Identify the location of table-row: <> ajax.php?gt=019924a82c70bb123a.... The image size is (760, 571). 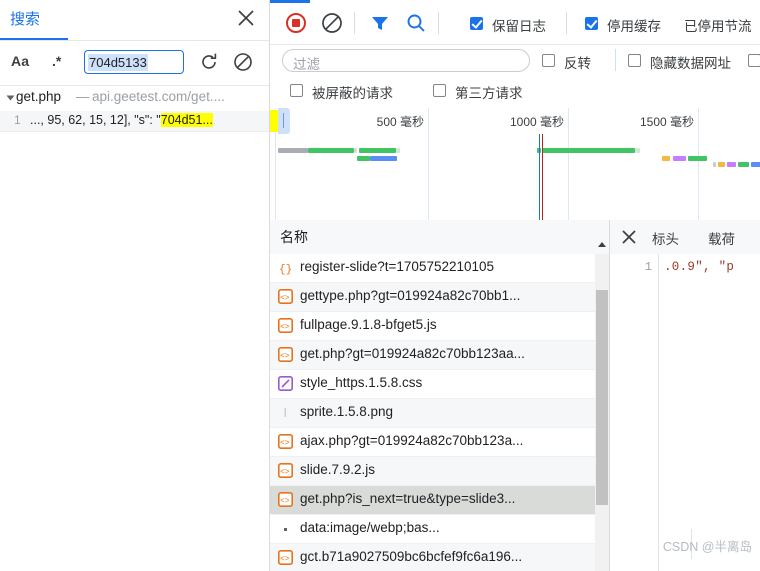
(439, 442).